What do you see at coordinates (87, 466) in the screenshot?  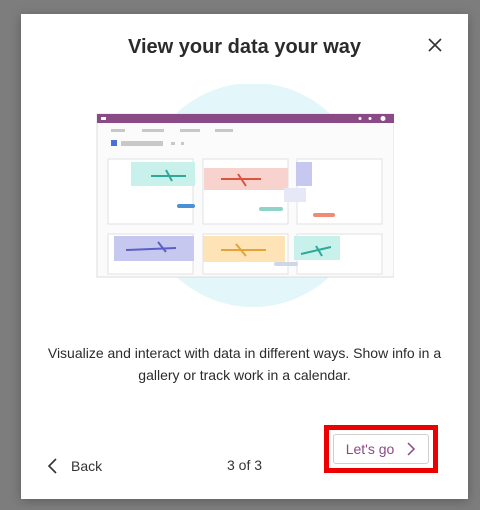 I see `back-label: Back` at bounding box center [87, 466].